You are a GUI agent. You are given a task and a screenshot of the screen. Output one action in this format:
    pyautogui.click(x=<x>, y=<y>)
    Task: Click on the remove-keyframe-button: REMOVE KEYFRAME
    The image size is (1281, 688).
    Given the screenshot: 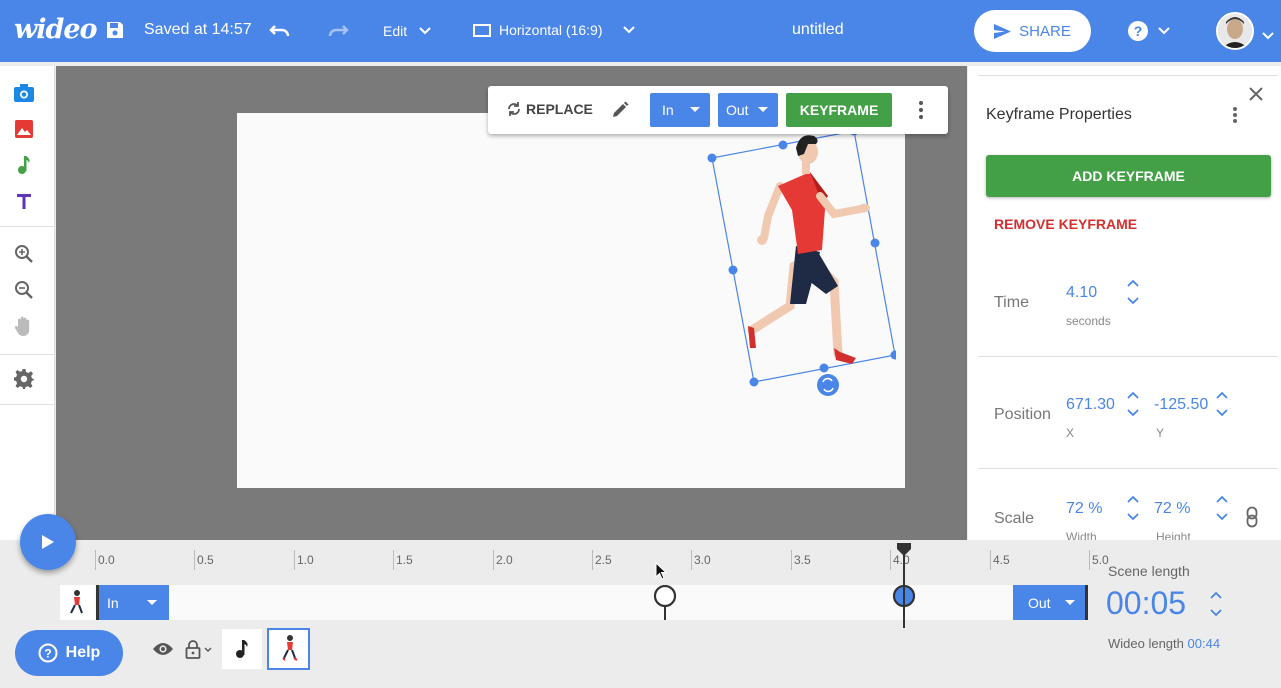 What is the action you would take?
    pyautogui.click(x=1065, y=224)
    